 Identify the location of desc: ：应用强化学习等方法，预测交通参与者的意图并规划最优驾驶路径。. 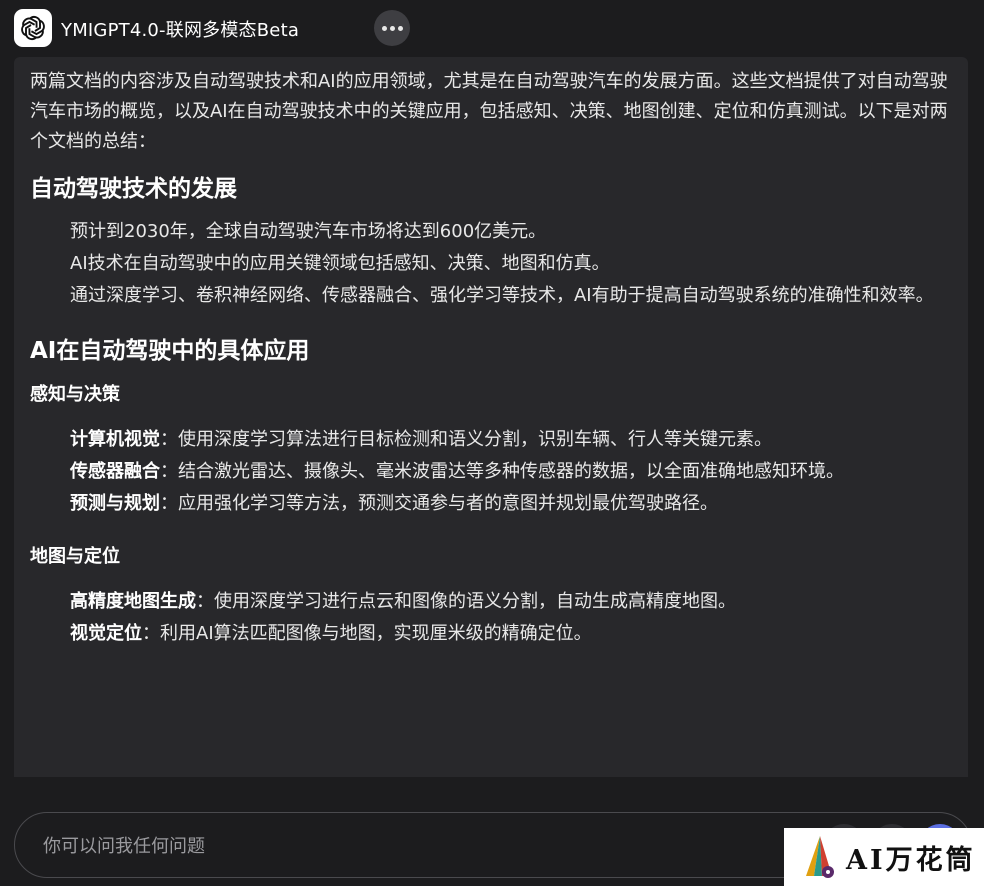
(439, 503).